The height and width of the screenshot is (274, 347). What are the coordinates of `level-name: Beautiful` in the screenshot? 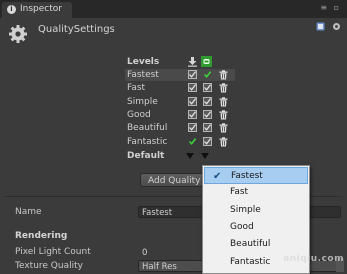 It's located at (147, 128).